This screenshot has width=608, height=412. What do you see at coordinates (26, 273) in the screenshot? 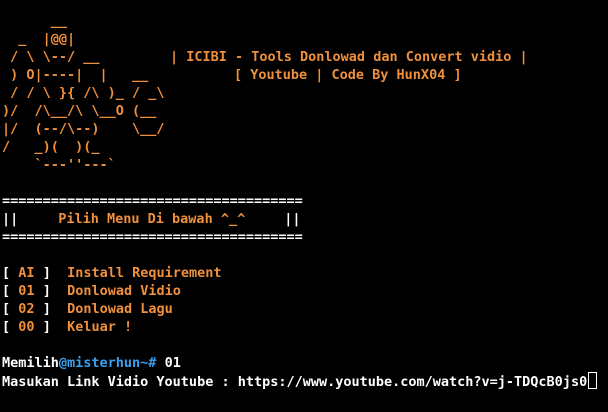
I see `menu-item-key: AI` at bounding box center [26, 273].